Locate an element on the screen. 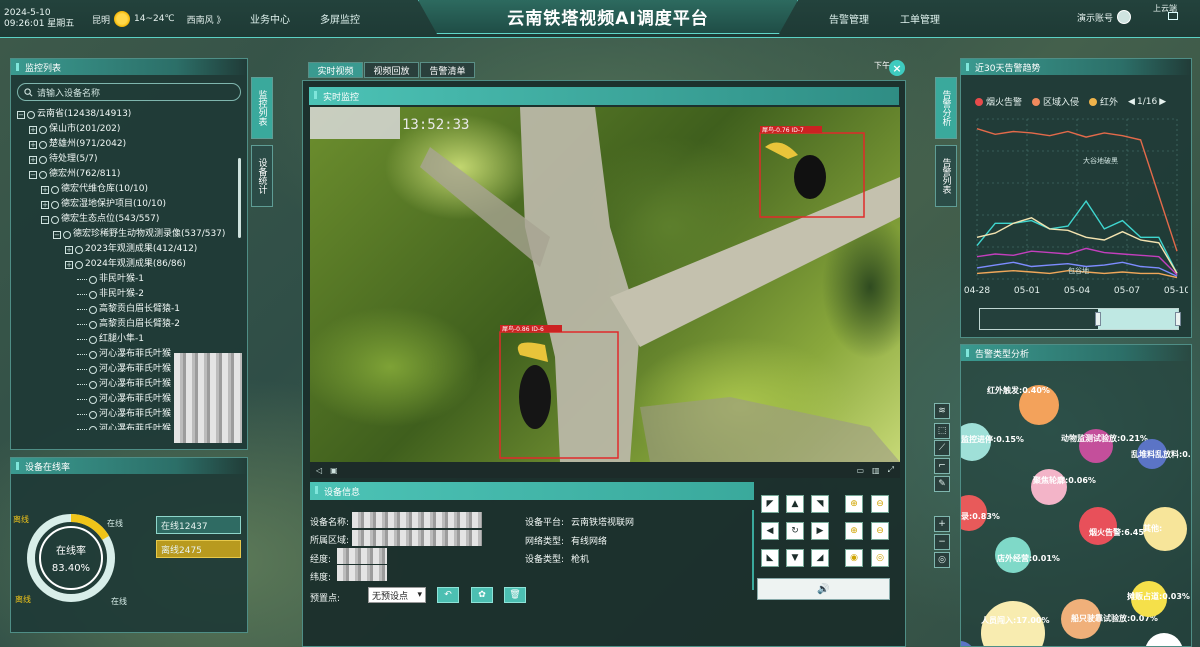 This screenshot has width=1200, height=647. select-icon: ⬚ is located at coordinates (942, 431).